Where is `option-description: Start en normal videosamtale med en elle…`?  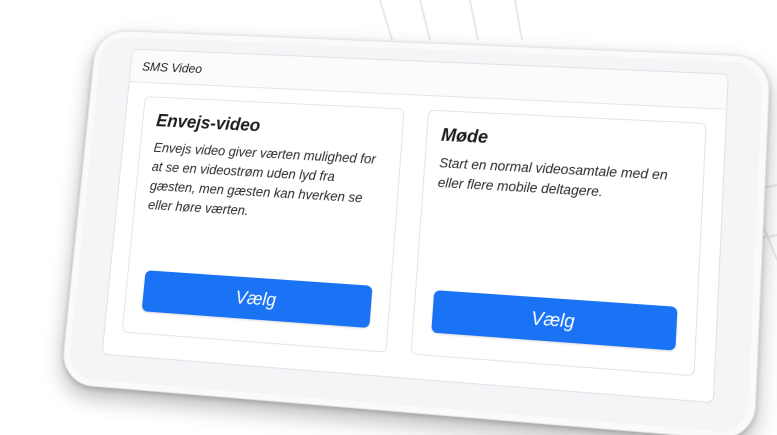
option-description: Start en normal videosamtale med en elle… is located at coordinates (563, 180).